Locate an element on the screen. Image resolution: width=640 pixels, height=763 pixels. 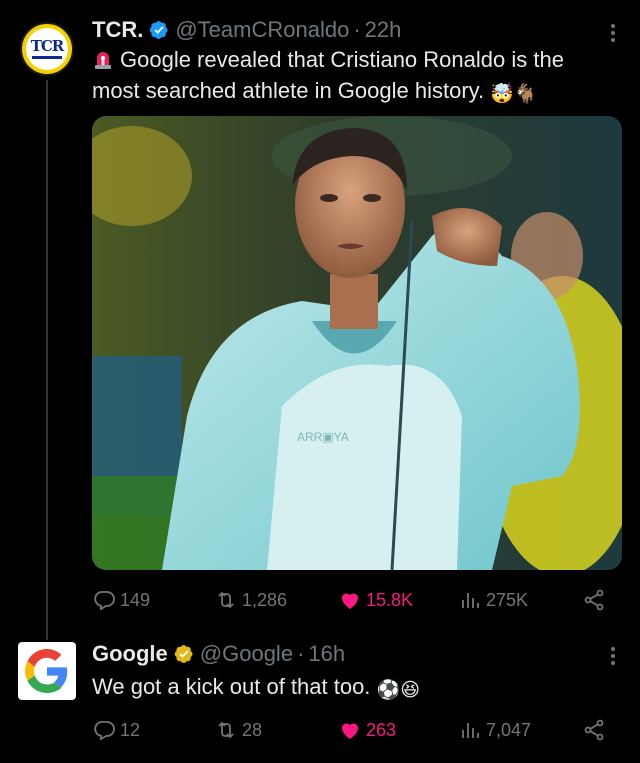
avatar is located at coordinates (47, 671).